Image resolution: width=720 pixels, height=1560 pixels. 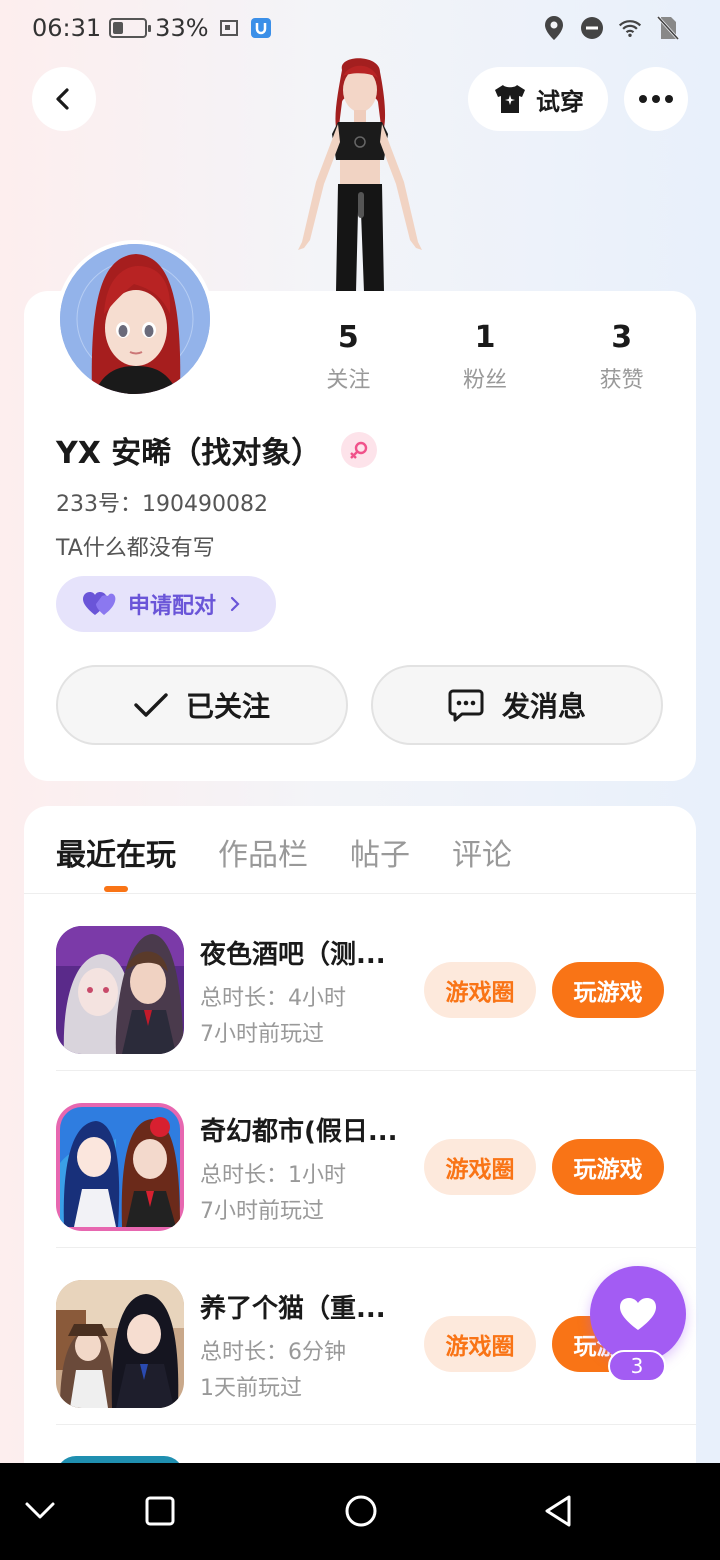 What do you see at coordinates (273, 998) in the screenshot?
I see `game-duration: 总时长：4小时` at bounding box center [273, 998].